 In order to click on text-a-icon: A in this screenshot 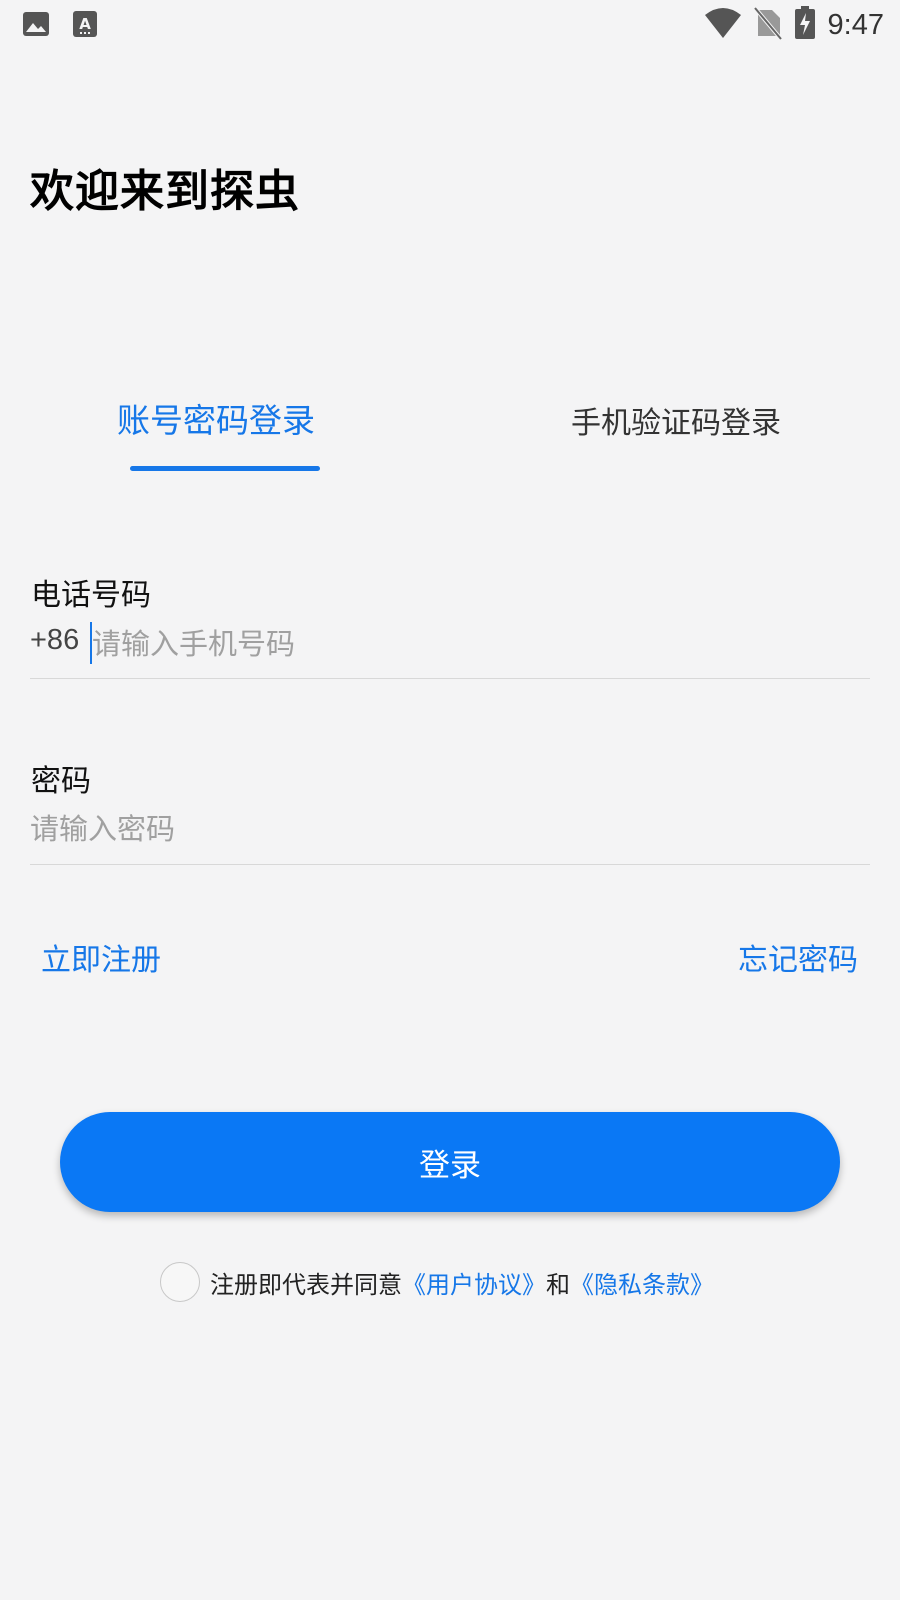, I will do `click(85, 26)`.